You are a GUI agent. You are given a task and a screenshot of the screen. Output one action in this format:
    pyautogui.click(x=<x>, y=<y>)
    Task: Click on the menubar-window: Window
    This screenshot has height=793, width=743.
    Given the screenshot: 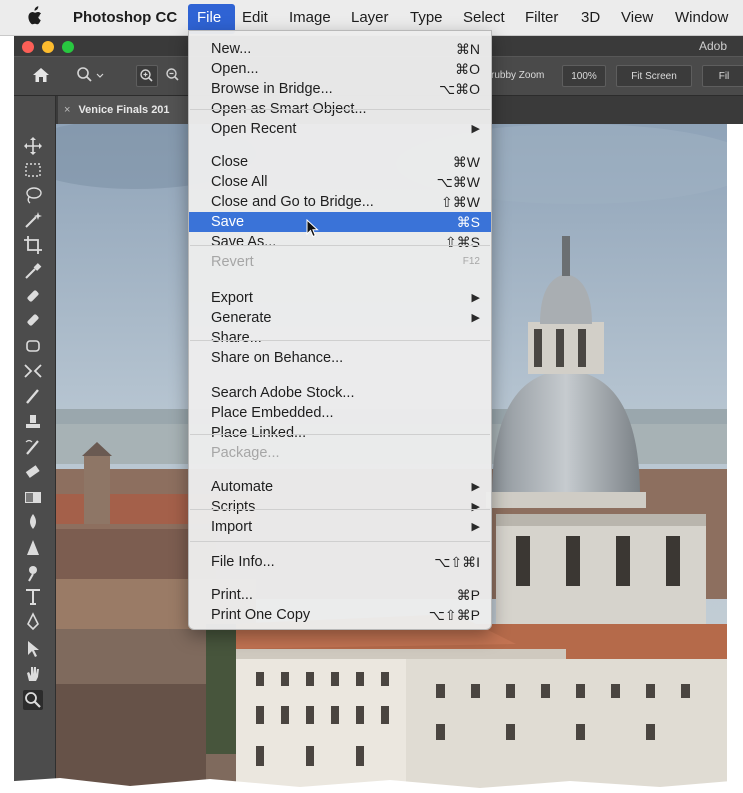 What is the action you would take?
    pyautogui.click(x=701, y=17)
    